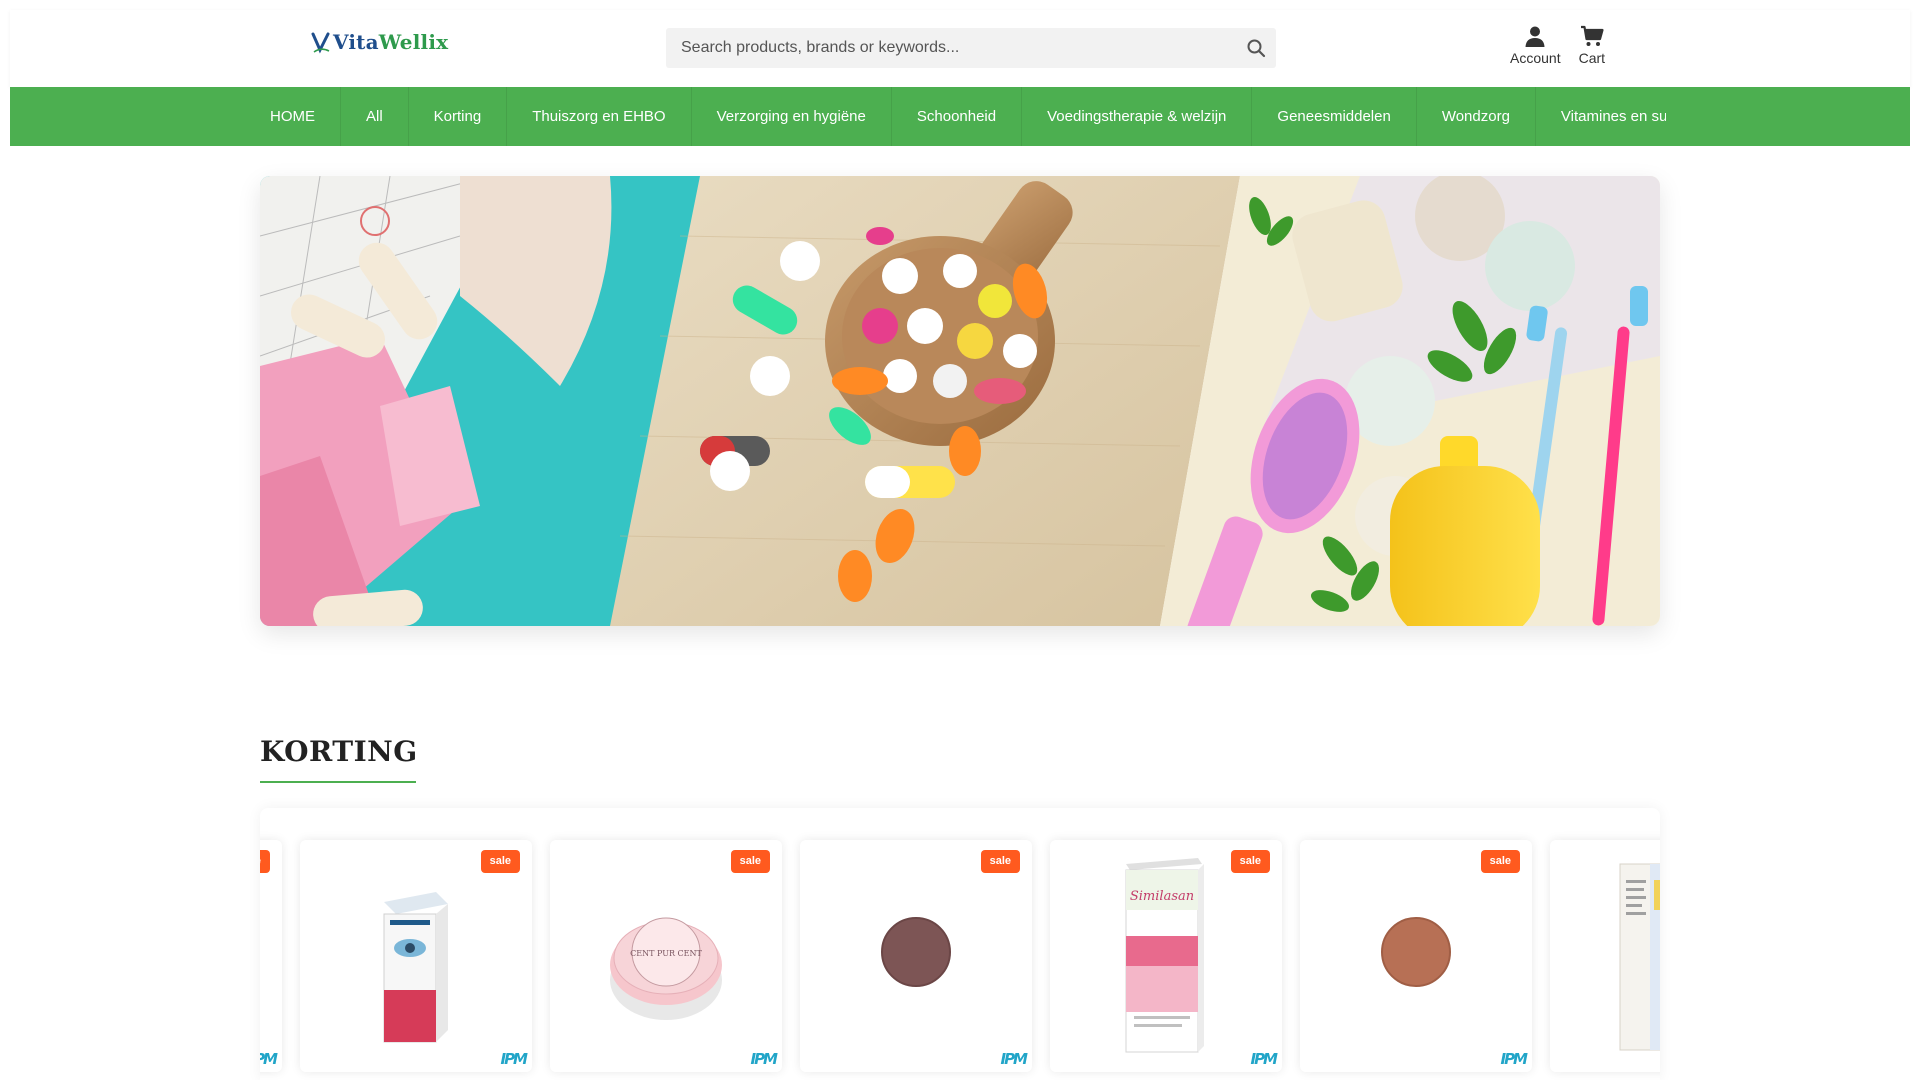 The height and width of the screenshot is (1080, 1920). What do you see at coordinates (303, 116) in the screenshot?
I see `nav-item-home: HOME` at bounding box center [303, 116].